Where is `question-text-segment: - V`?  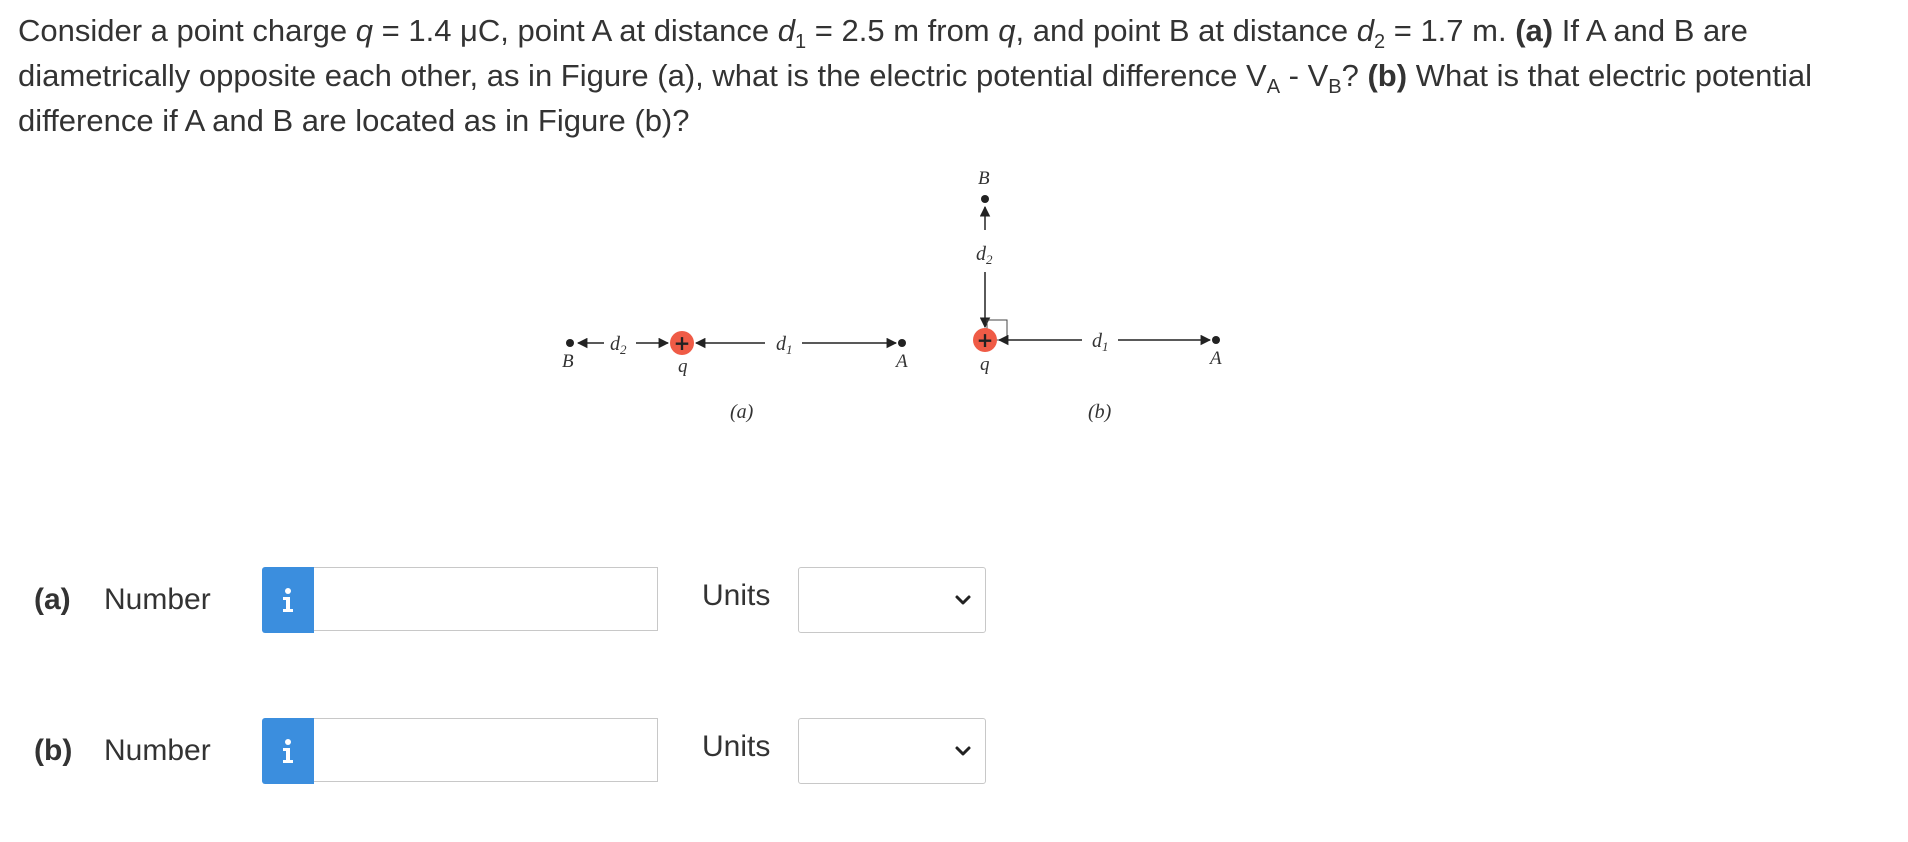
question-text-segment: - V is located at coordinates (1304, 75).